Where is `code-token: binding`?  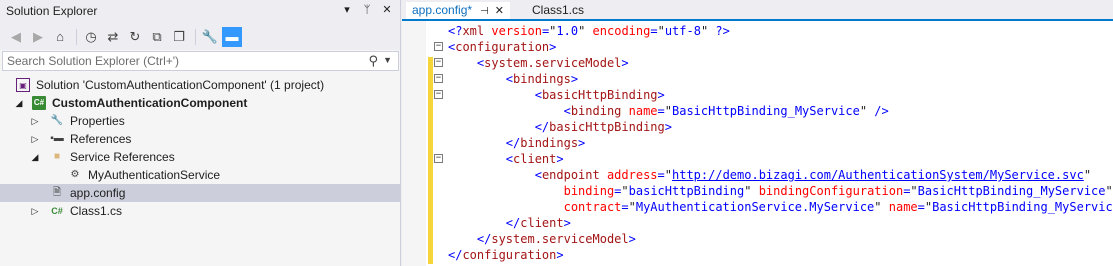
code-token: binding is located at coordinates (596, 111).